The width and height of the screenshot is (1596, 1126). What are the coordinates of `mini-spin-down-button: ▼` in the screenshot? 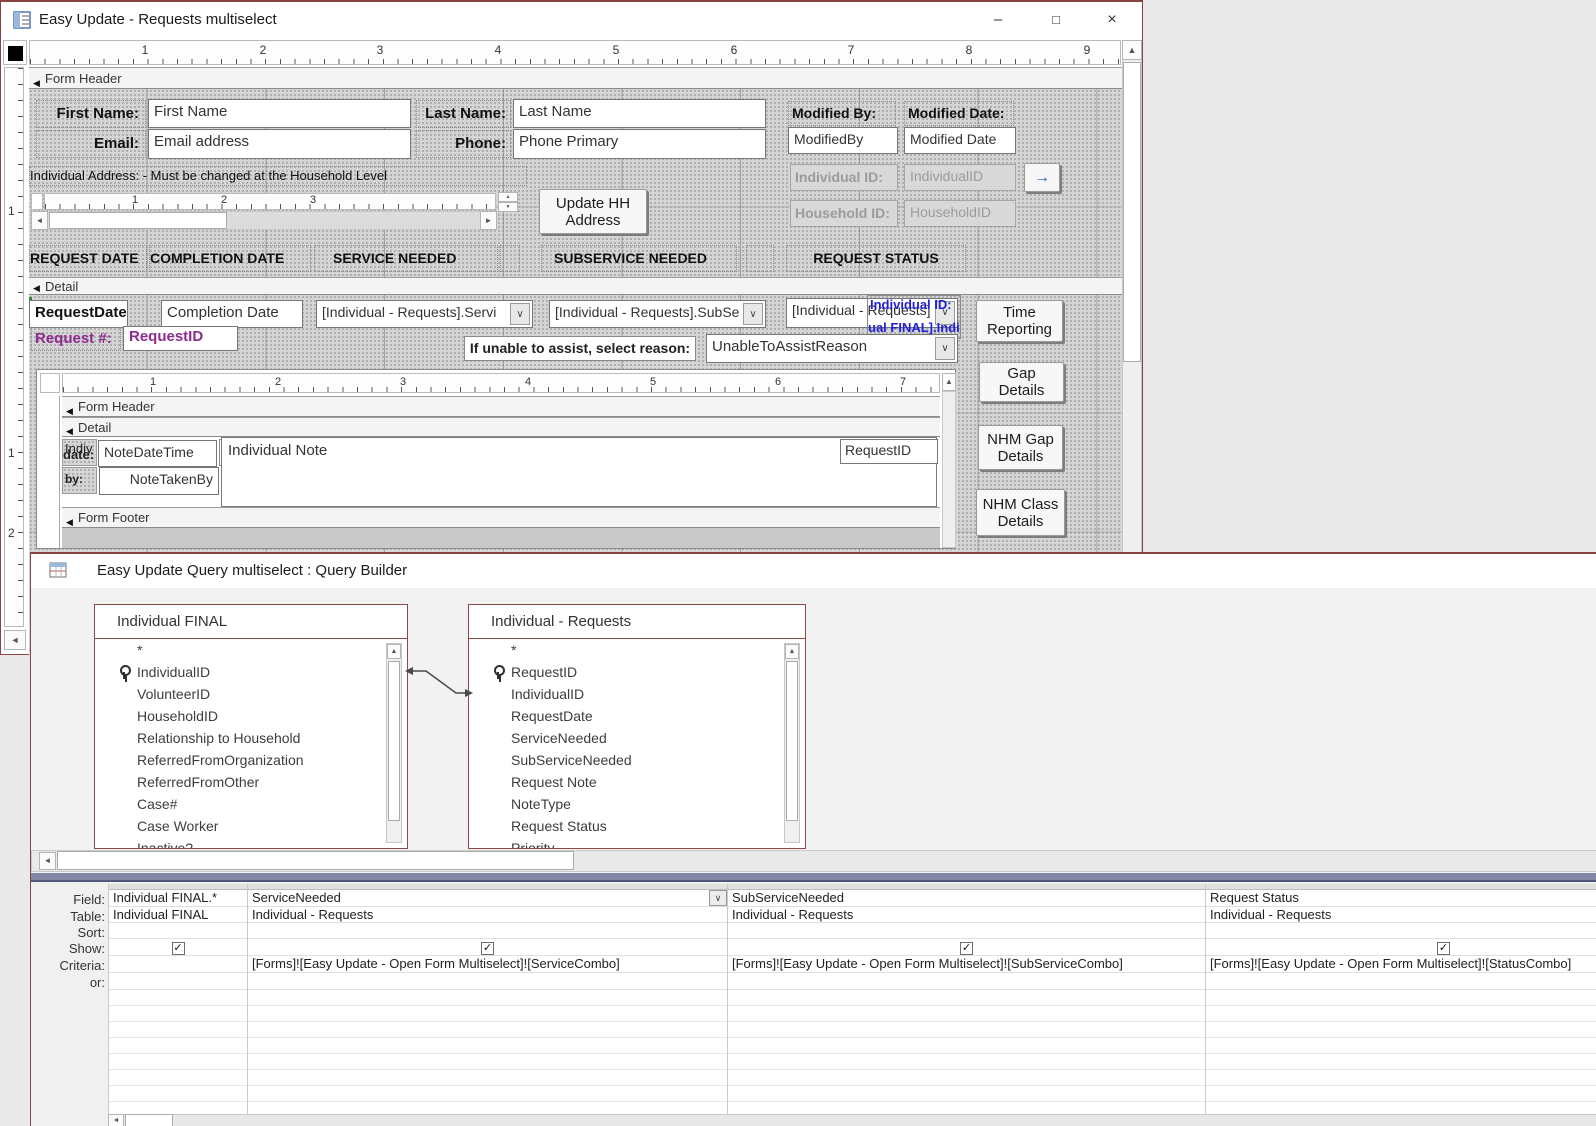 It's located at (508, 207).